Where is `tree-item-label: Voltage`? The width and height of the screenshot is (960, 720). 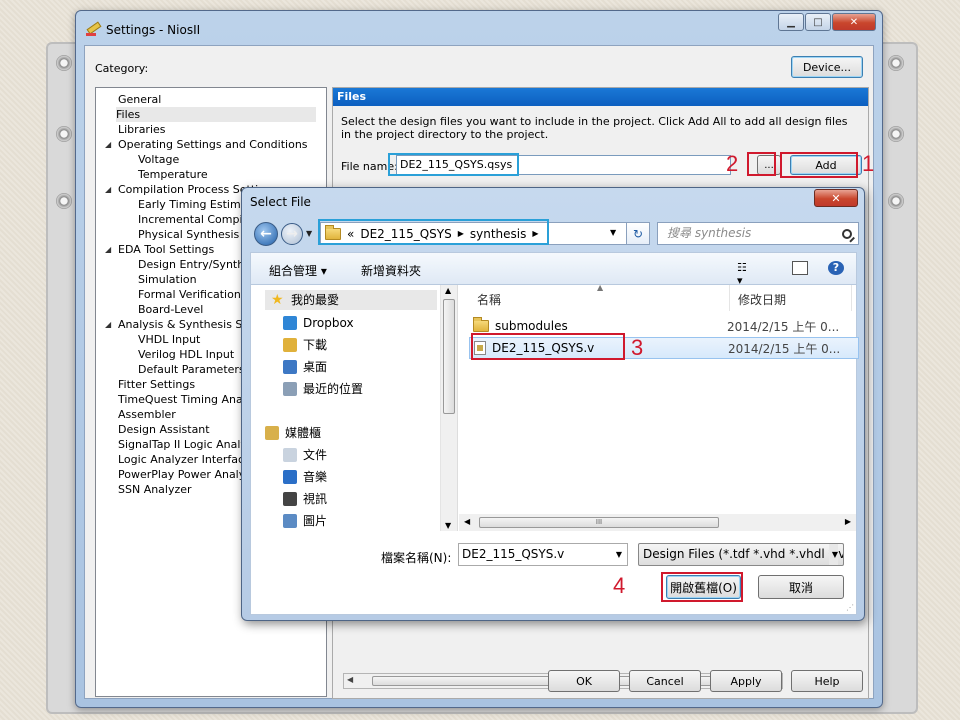
tree-item-label: Voltage is located at coordinates (159, 159).